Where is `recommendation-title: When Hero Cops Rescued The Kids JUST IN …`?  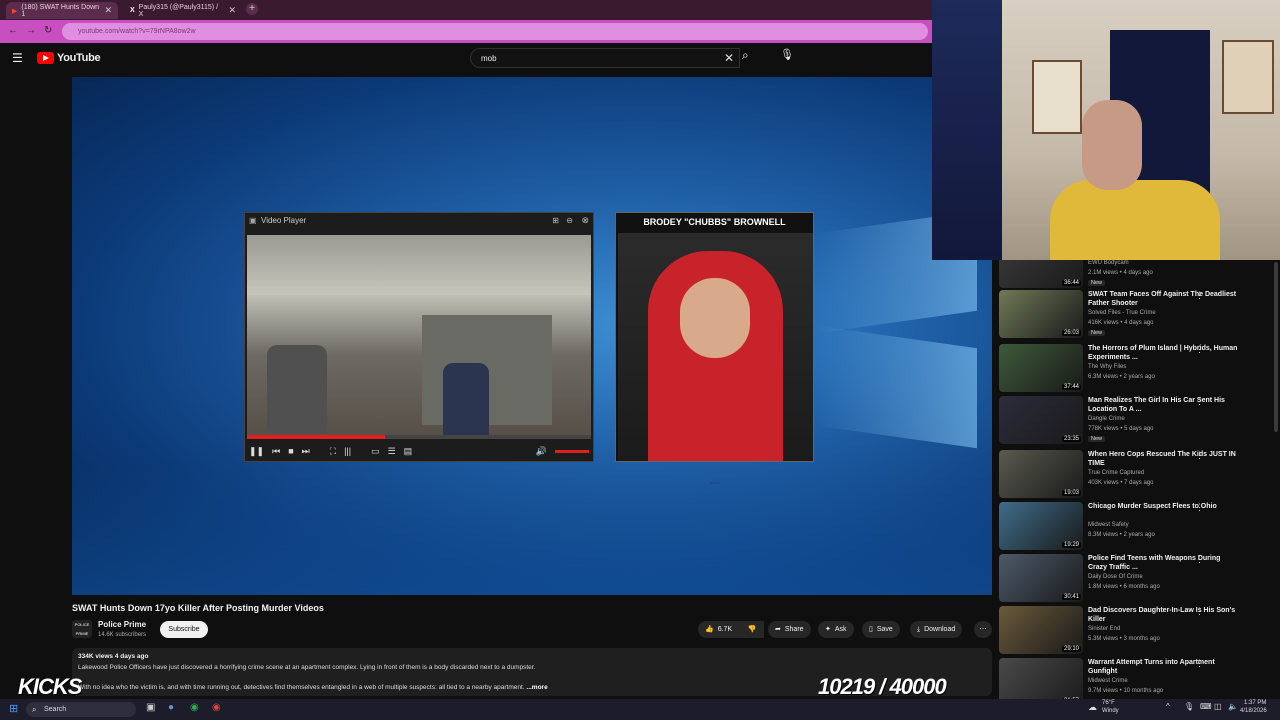 recommendation-title: When Hero Cops Rescued The Kids JUST IN … is located at coordinates (1163, 459).